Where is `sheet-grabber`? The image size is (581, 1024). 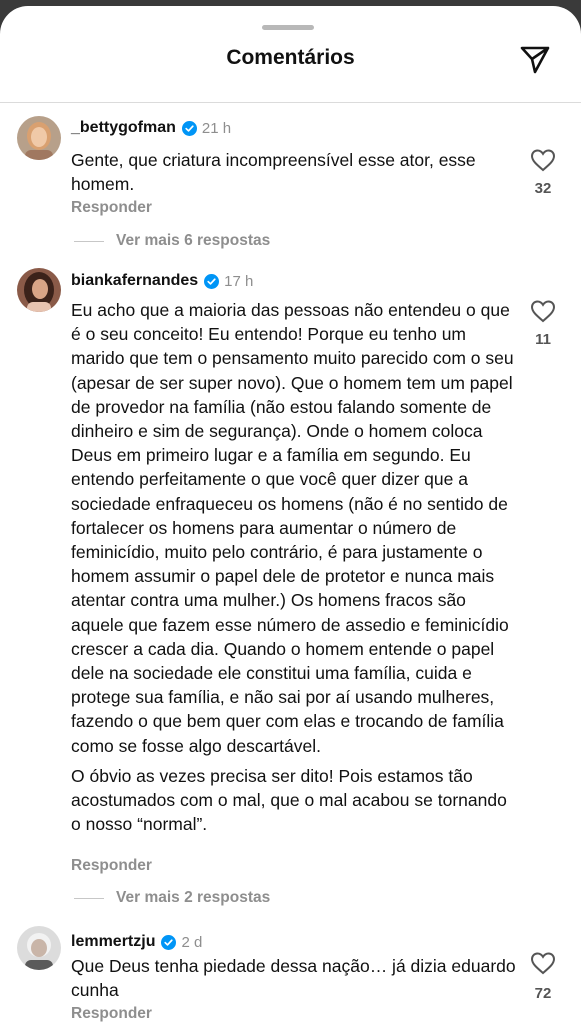 sheet-grabber is located at coordinates (288, 27).